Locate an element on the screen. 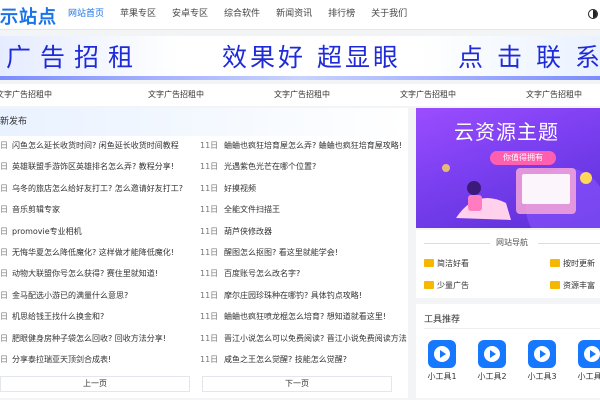  divider-line is located at coordinates (457, 243).